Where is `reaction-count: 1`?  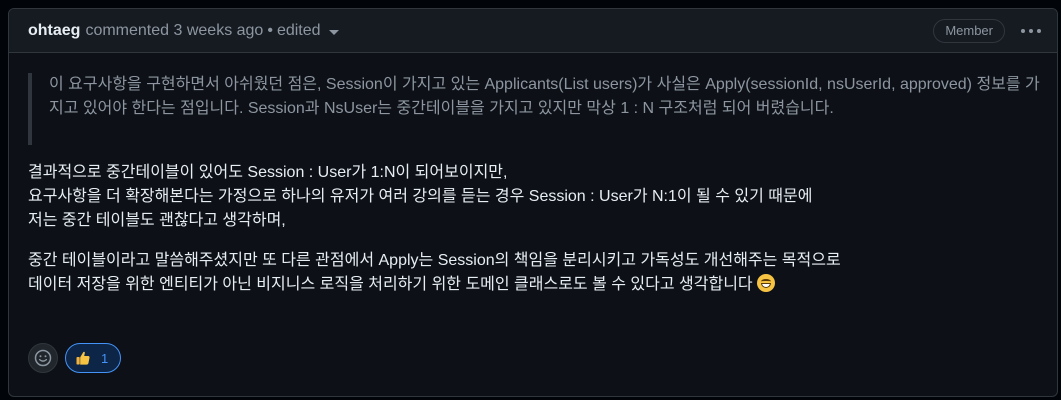
reaction-count: 1 is located at coordinates (105, 358).